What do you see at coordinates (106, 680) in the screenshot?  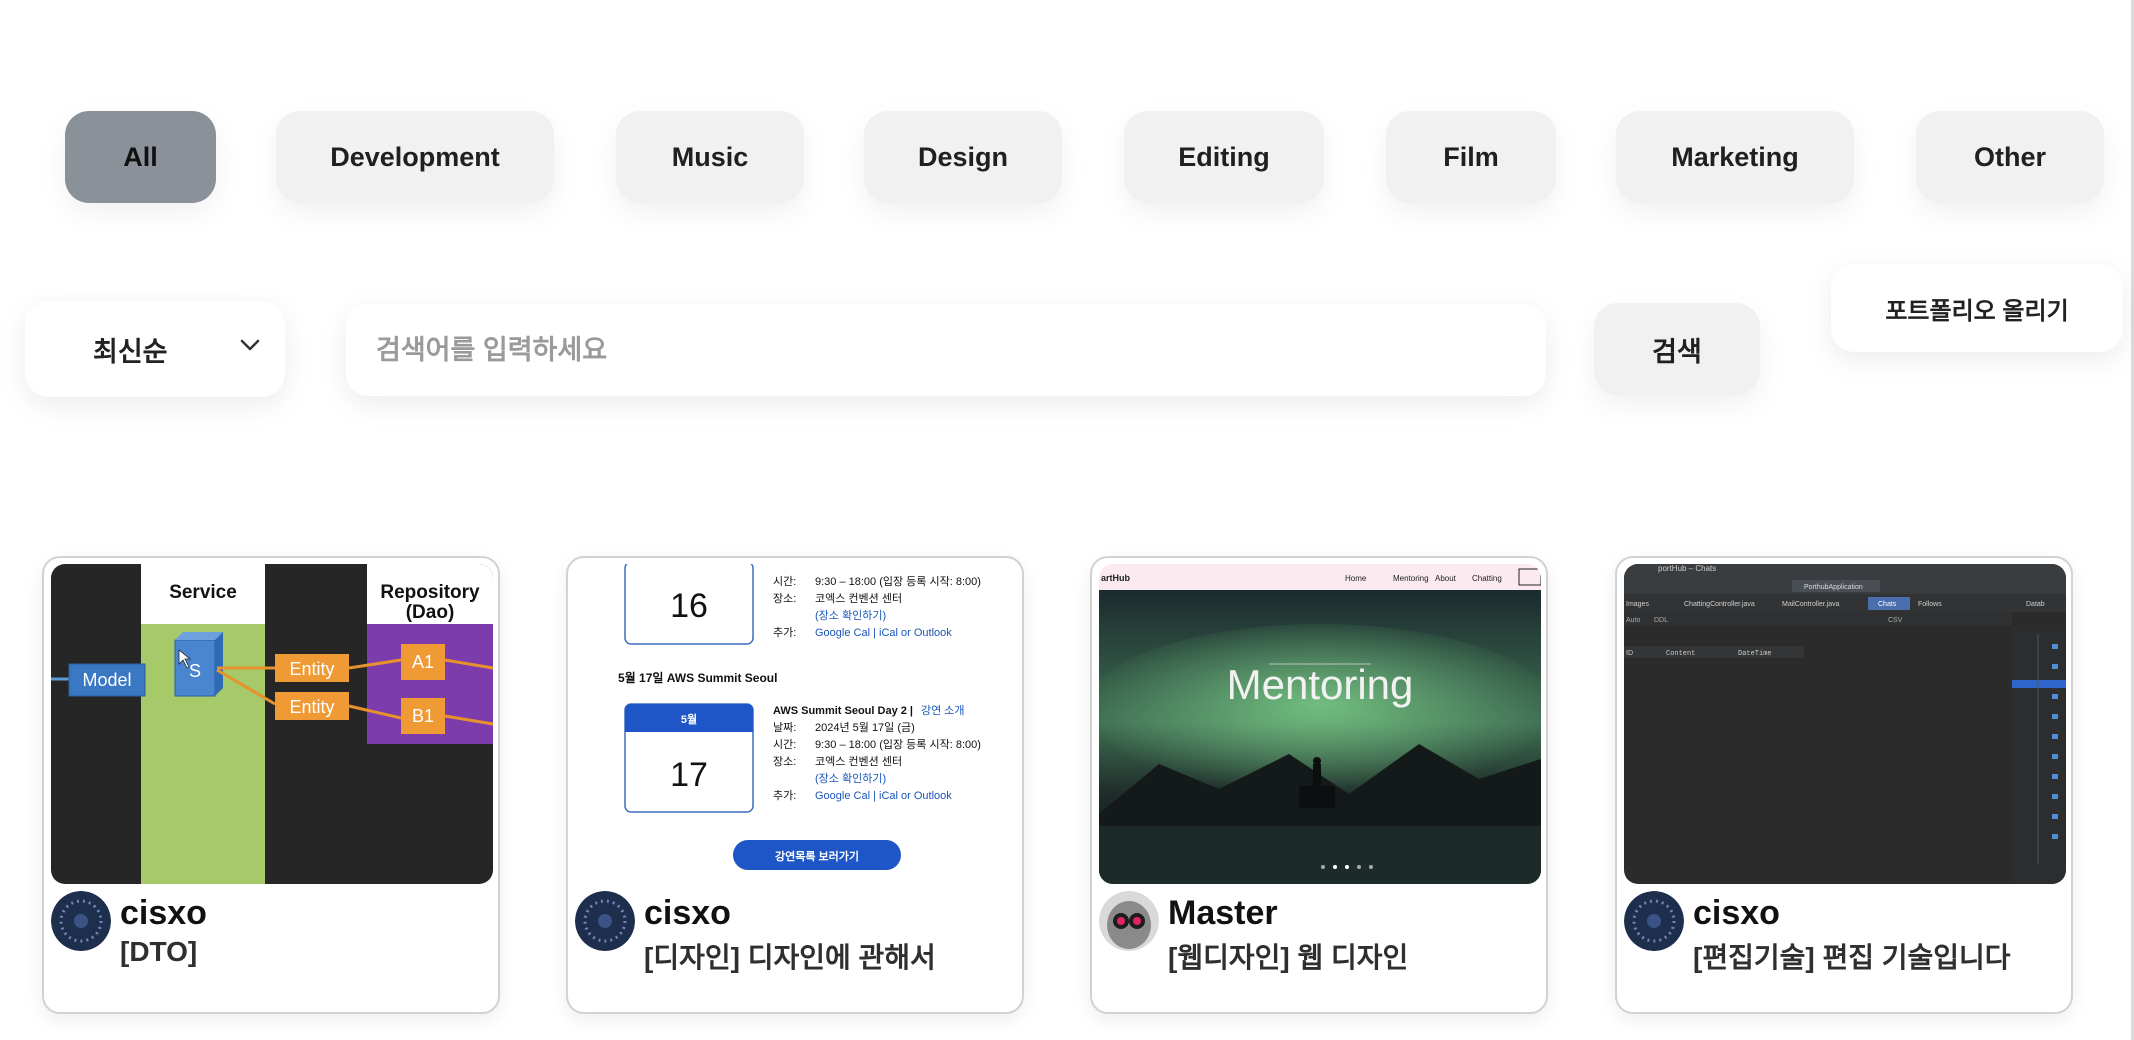 I see `diagram-model-label: Model` at bounding box center [106, 680].